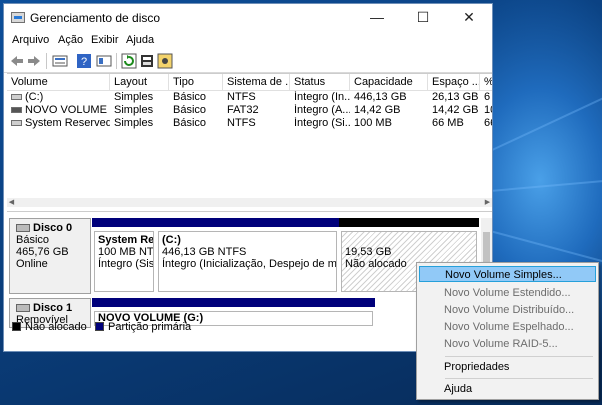 This screenshot has height=405, width=602. I want to click on disk-list-icon, so click(60, 61).